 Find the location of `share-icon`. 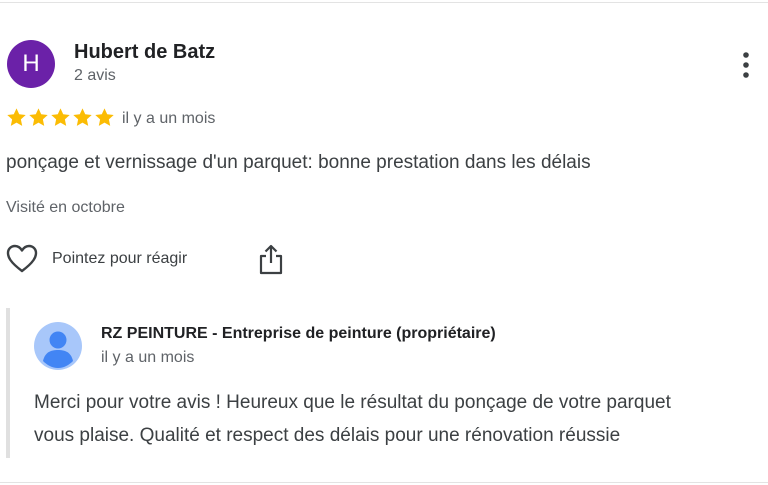

share-icon is located at coordinates (271, 259).